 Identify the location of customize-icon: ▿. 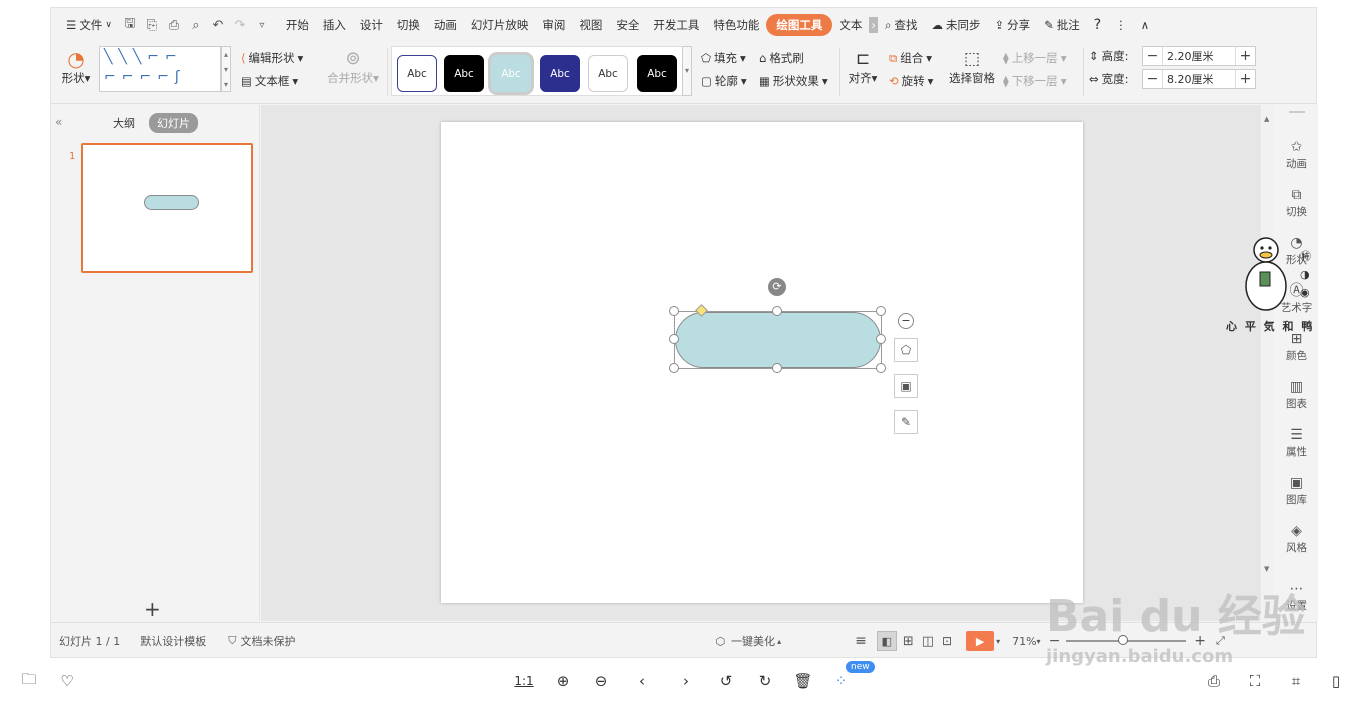
(262, 25).